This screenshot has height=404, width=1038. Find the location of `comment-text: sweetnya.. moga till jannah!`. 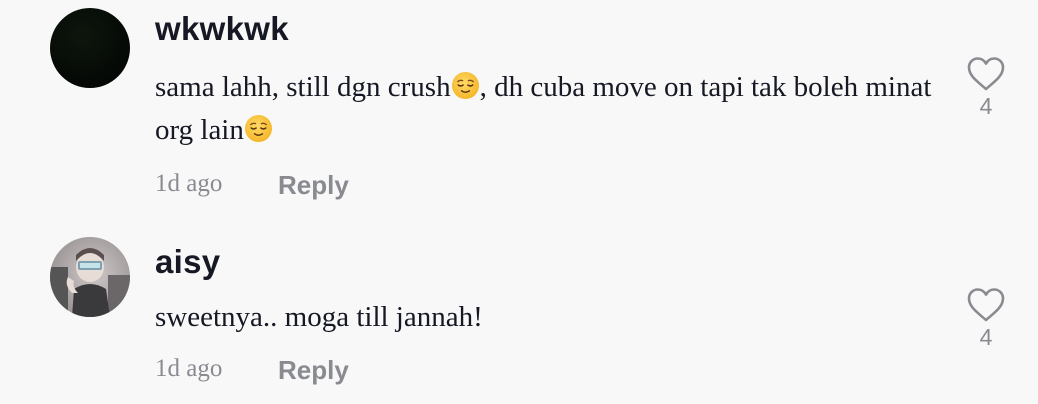

comment-text: sweetnya.. moga till jannah! is located at coordinates (319, 317).